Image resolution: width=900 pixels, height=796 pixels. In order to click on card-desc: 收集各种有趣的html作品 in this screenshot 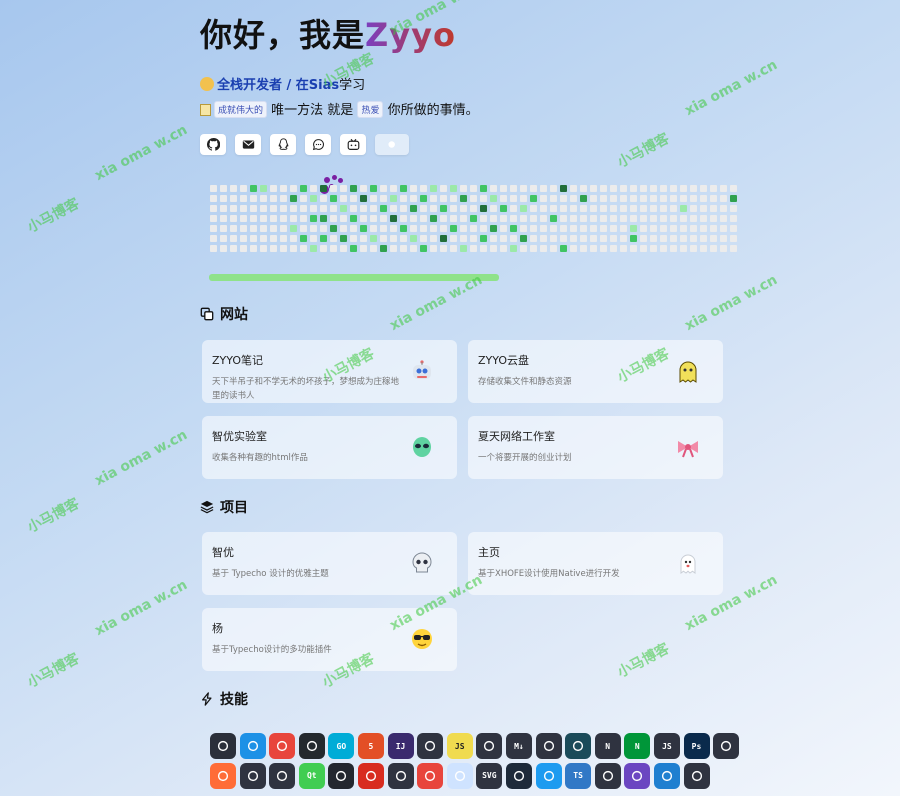, I will do `click(260, 458)`.